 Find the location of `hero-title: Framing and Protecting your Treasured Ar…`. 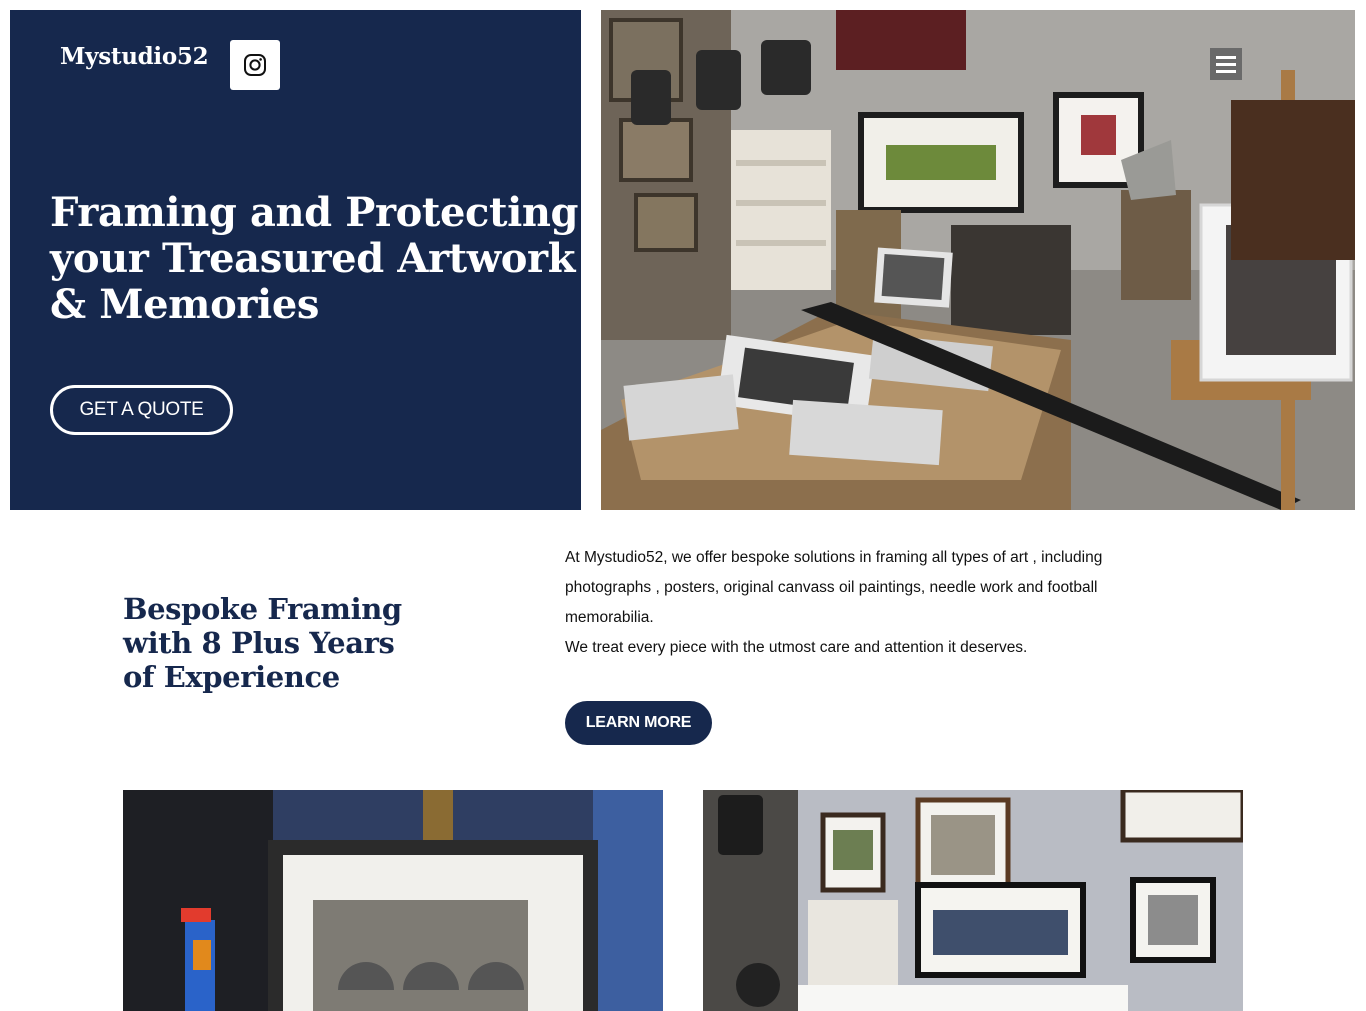

hero-title: Framing and Protecting your Treasured Ar… is located at coordinates (314, 258).